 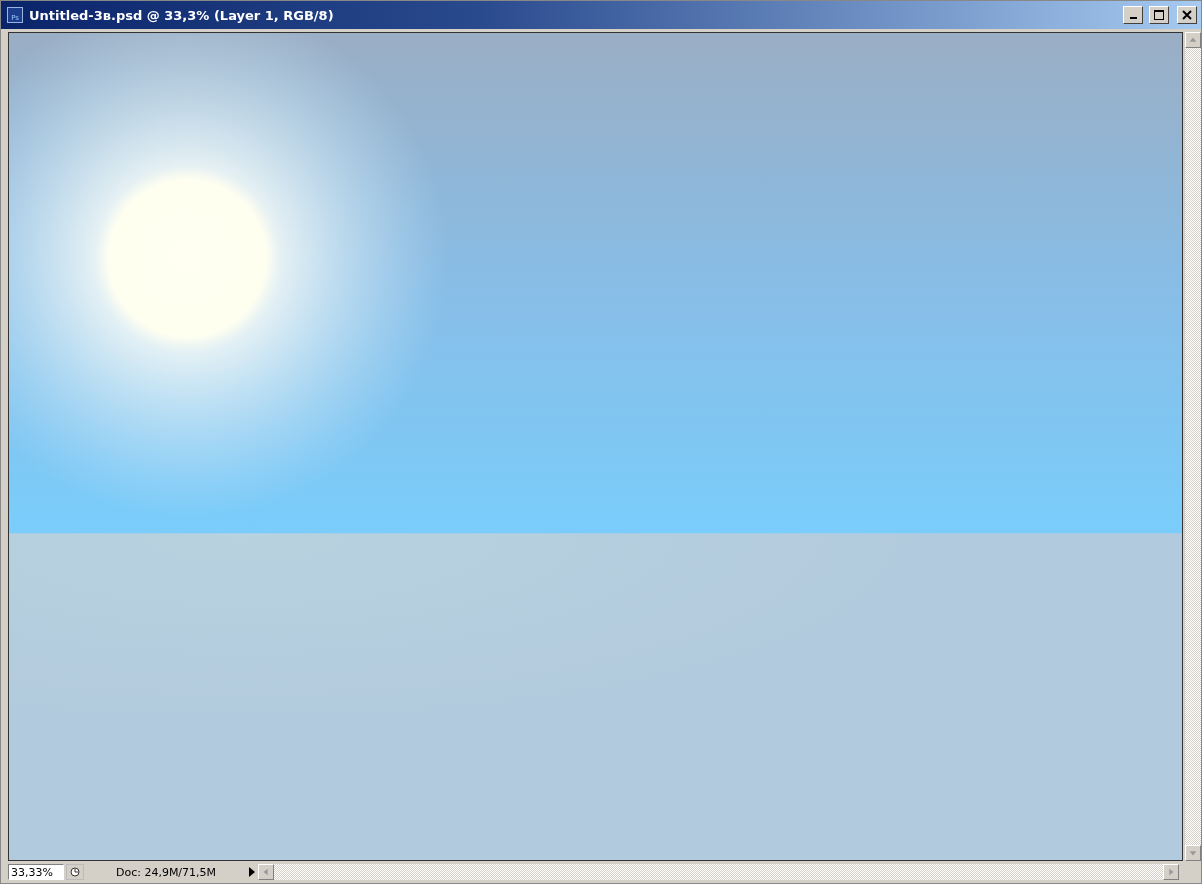 What do you see at coordinates (1133, 18) in the screenshot?
I see `minimize-icon` at bounding box center [1133, 18].